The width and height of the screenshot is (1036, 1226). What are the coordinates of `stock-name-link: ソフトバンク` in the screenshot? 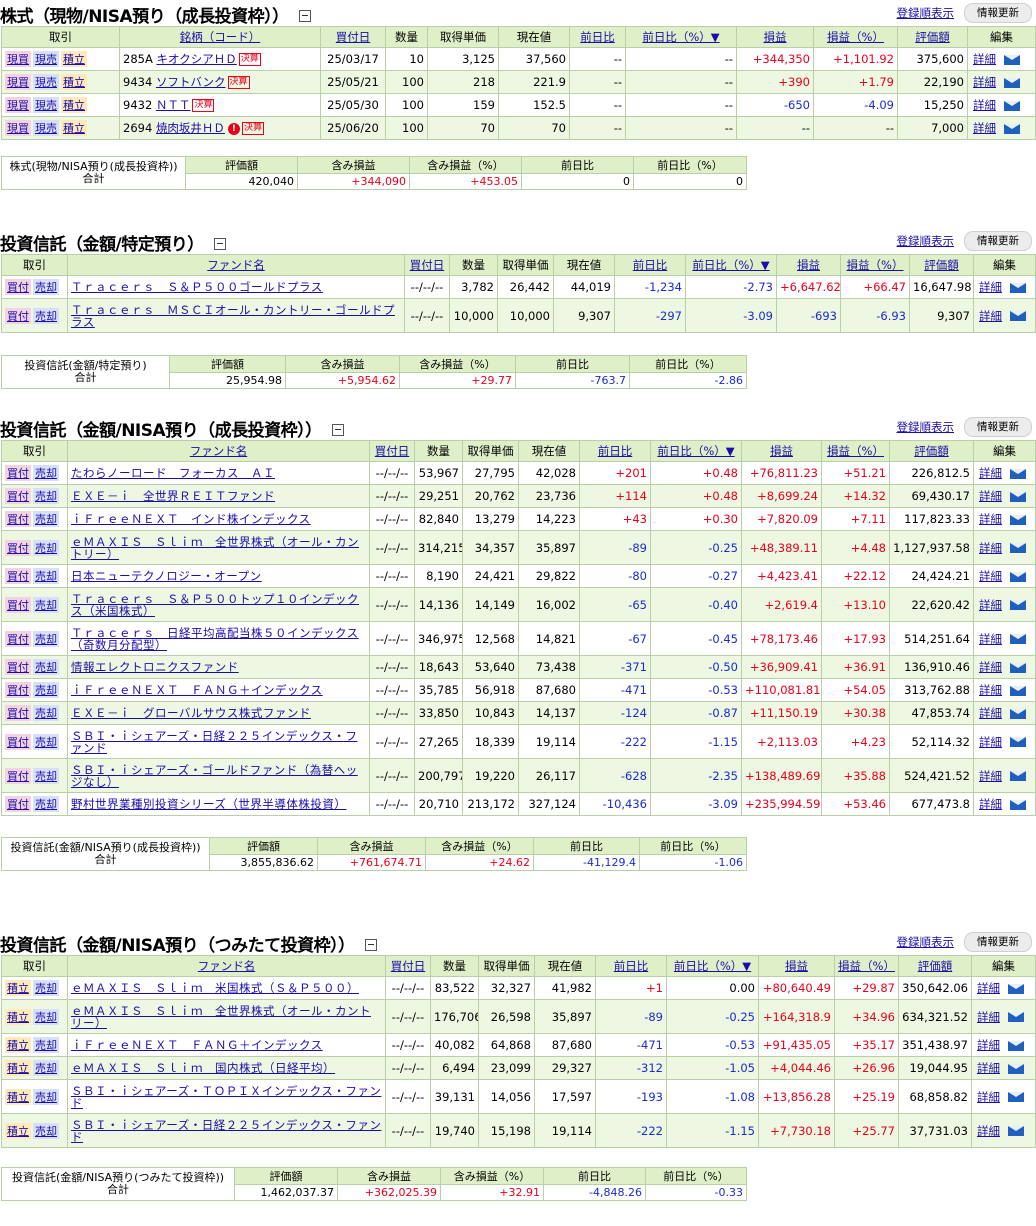 It's located at (191, 82).